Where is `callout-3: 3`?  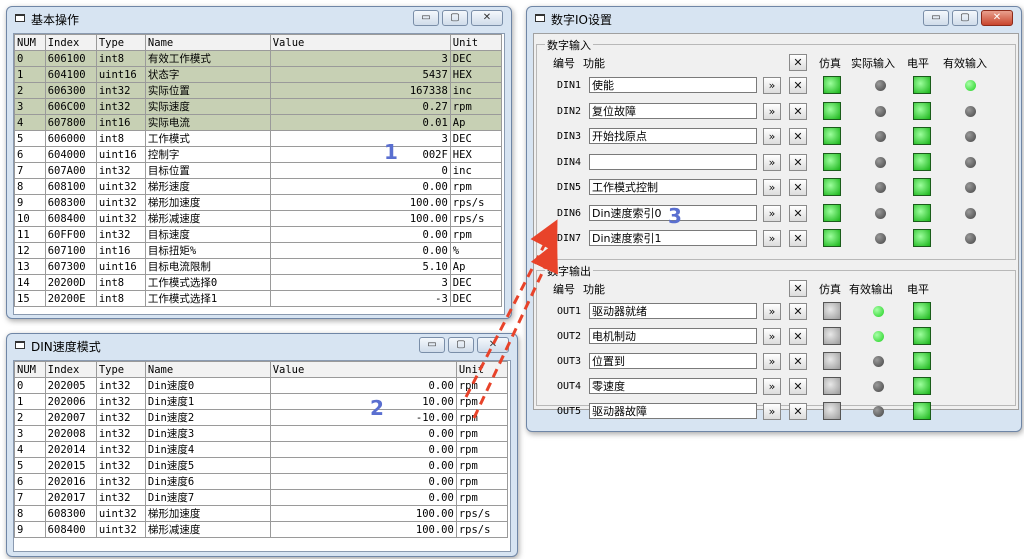
callout-3: 3 is located at coordinates (675, 216).